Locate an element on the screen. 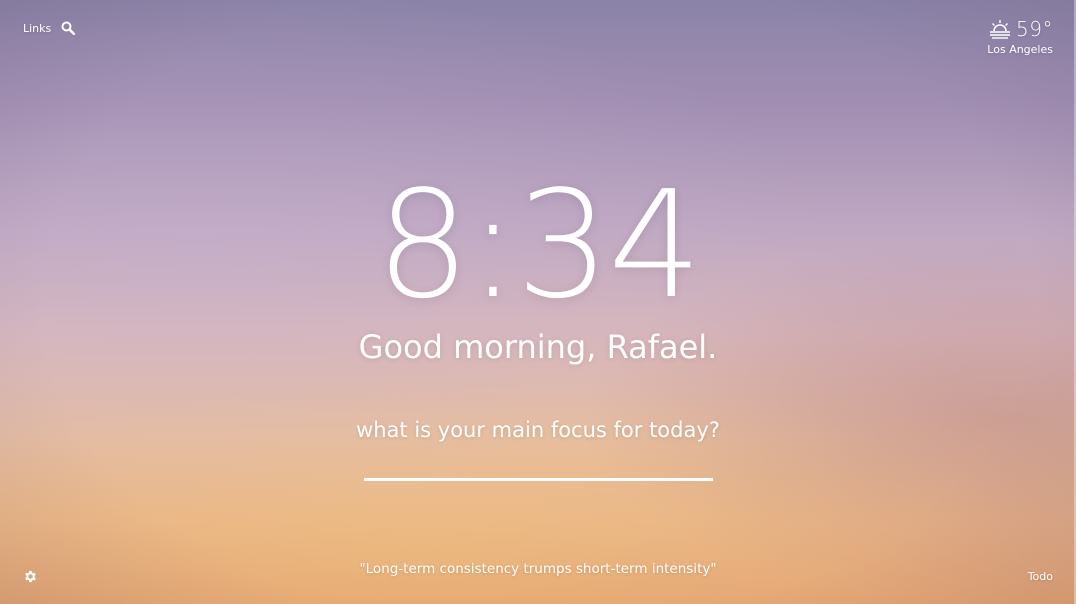 The image size is (1076, 604). gear-icon is located at coordinates (30, 576).